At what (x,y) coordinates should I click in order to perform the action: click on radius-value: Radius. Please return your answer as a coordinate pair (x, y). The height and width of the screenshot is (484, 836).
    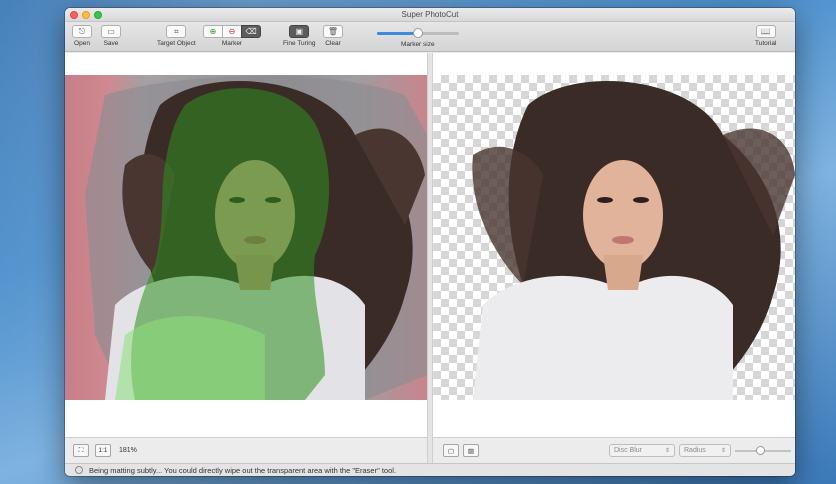
    Looking at the image, I should click on (695, 450).